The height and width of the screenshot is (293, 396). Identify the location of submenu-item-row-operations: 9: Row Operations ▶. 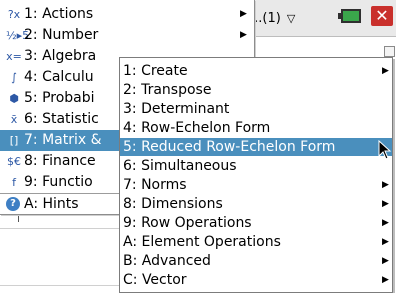
(256, 223).